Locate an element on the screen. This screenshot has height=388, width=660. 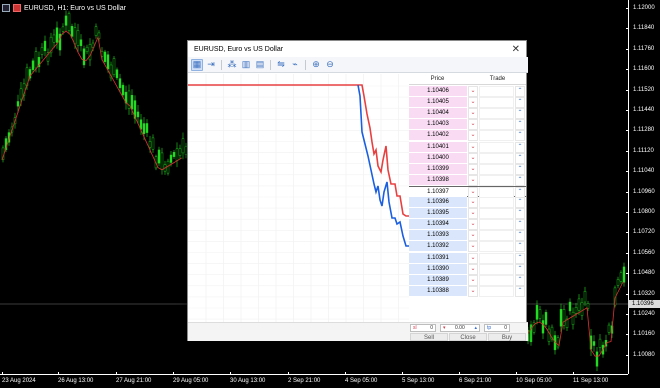
ask-price-row: 1.10404 ⌄ ⌃ is located at coordinates (467, 114).